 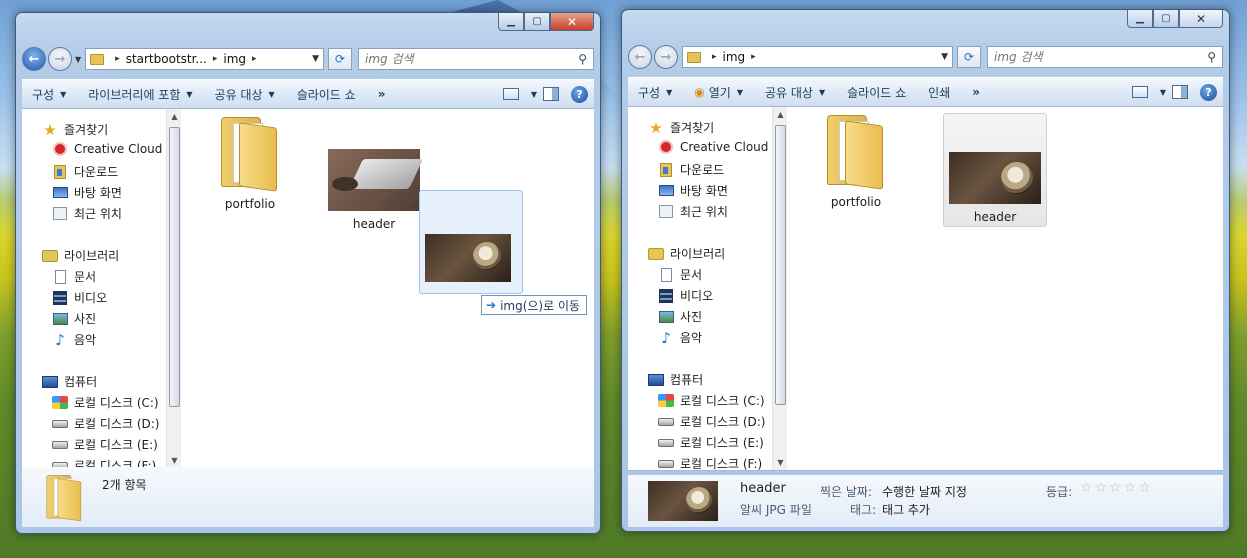 What do you see at coordinates (718, 92) in the screenshot?
I see `open-button: ◉ 열기 ▼` at bounding box center [718, 92].